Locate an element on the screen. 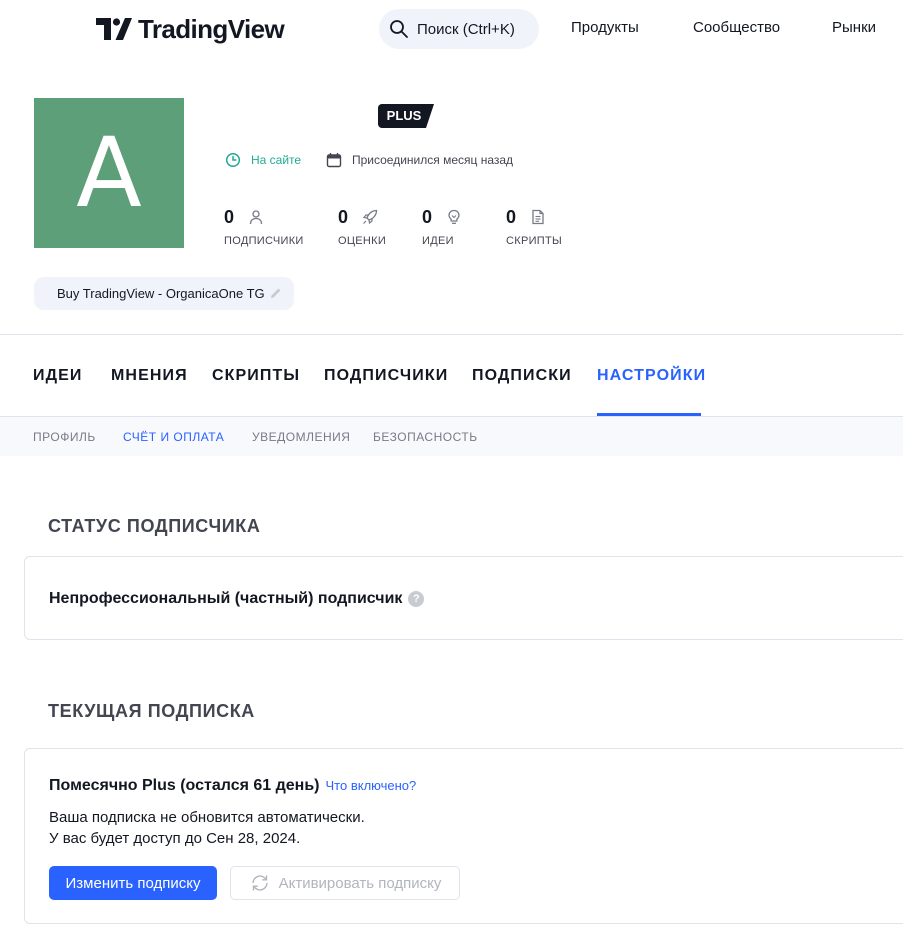 The height and width of the screenshot is (925, 903). nav-products: Продукты is located at coordinates (605, 27).